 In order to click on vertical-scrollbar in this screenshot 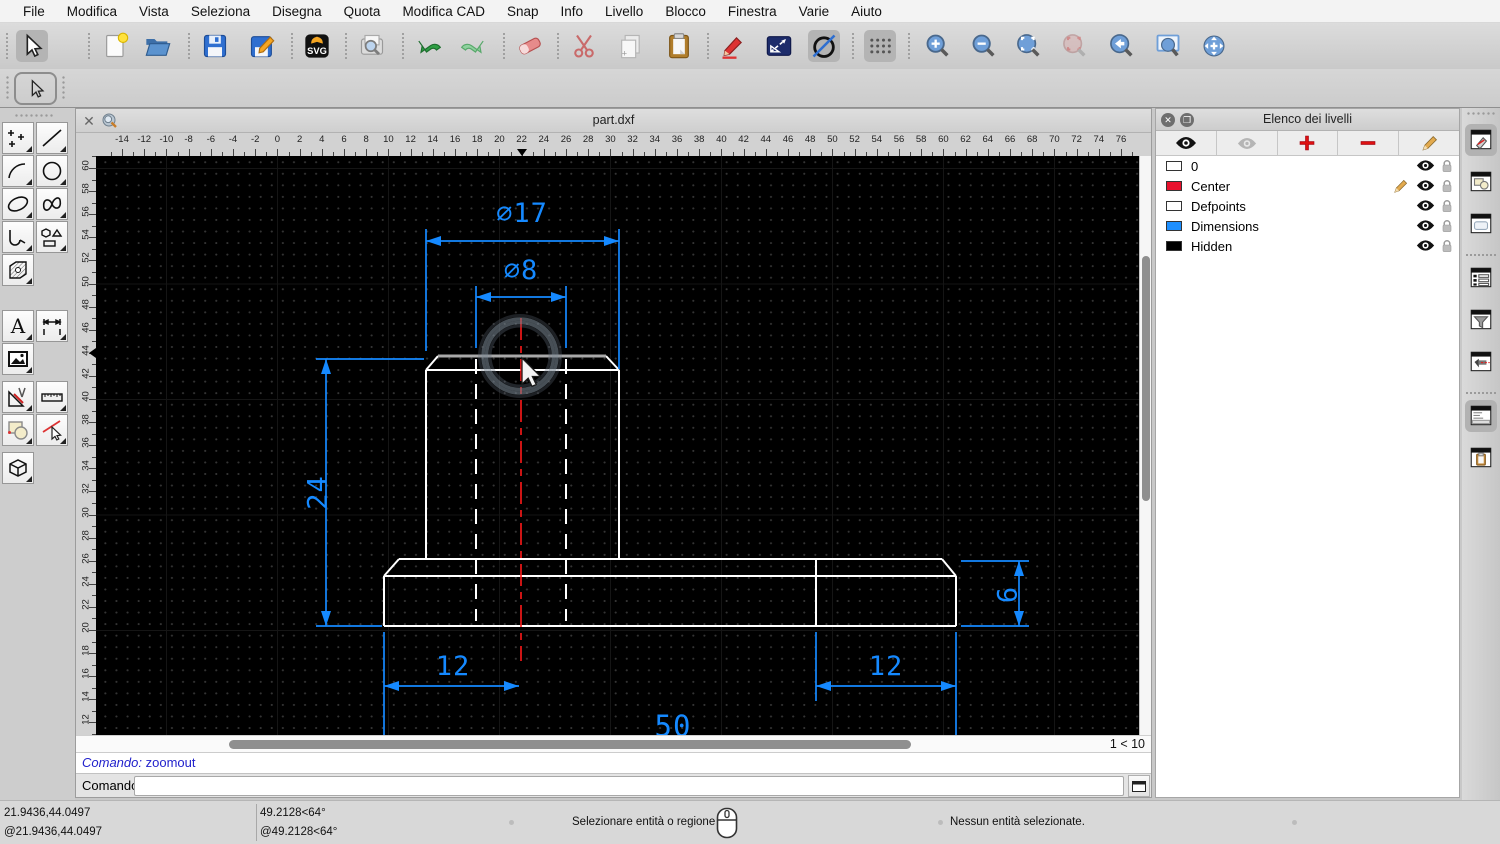, I will do `click(1145, 445)`.